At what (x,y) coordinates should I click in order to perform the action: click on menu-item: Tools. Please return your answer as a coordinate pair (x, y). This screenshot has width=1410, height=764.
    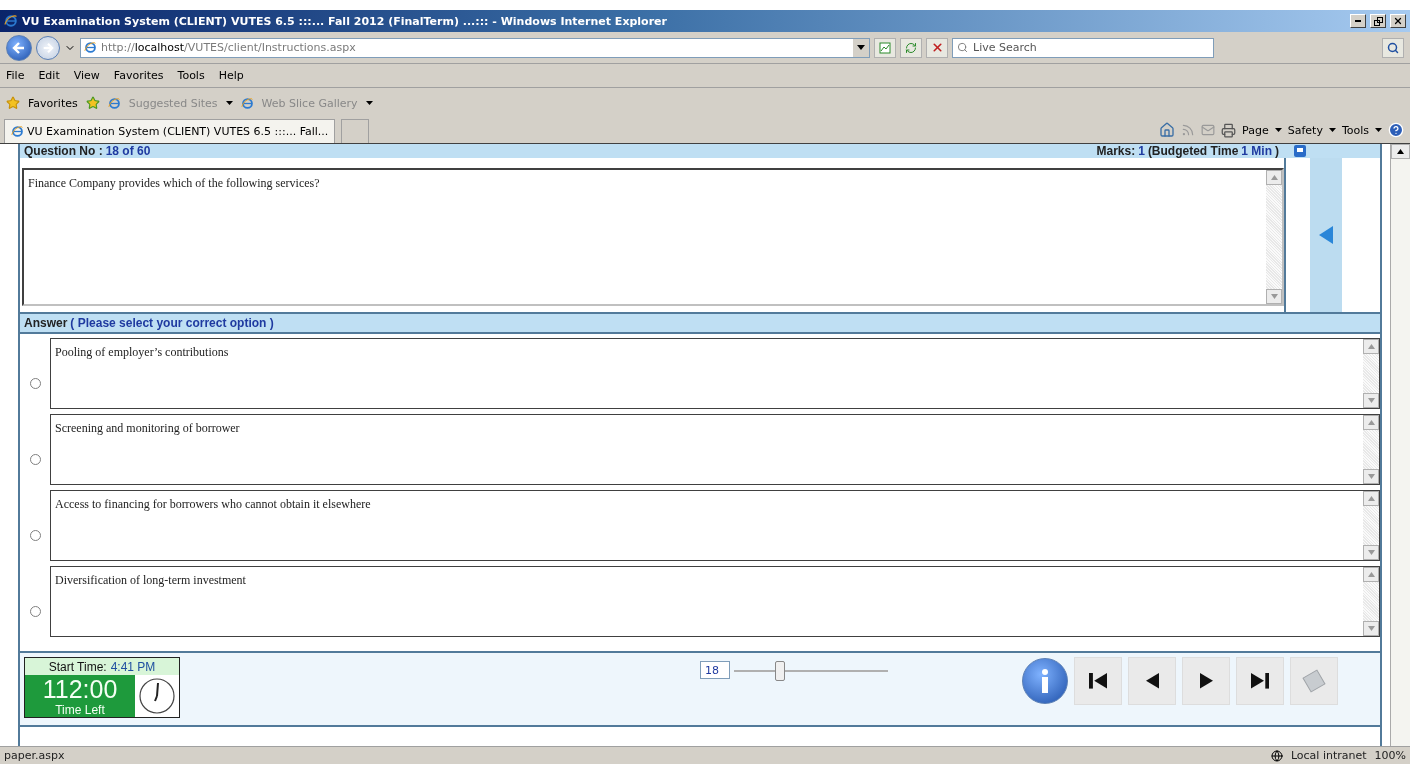
    Looking at the image, I should click on (191, 75).